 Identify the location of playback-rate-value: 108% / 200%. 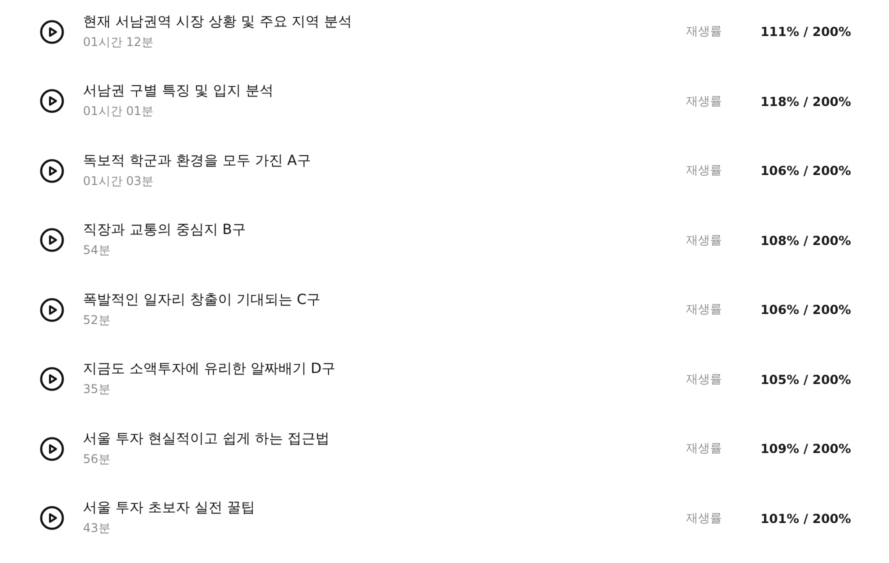
(805, 240).